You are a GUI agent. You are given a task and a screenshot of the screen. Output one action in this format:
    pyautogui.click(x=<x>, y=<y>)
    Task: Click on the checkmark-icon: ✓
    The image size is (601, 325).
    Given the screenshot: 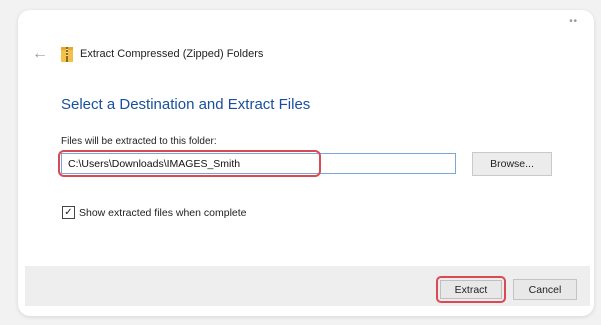 What is the action you would take?
    pyautogui.click(x=68, y=212)
    